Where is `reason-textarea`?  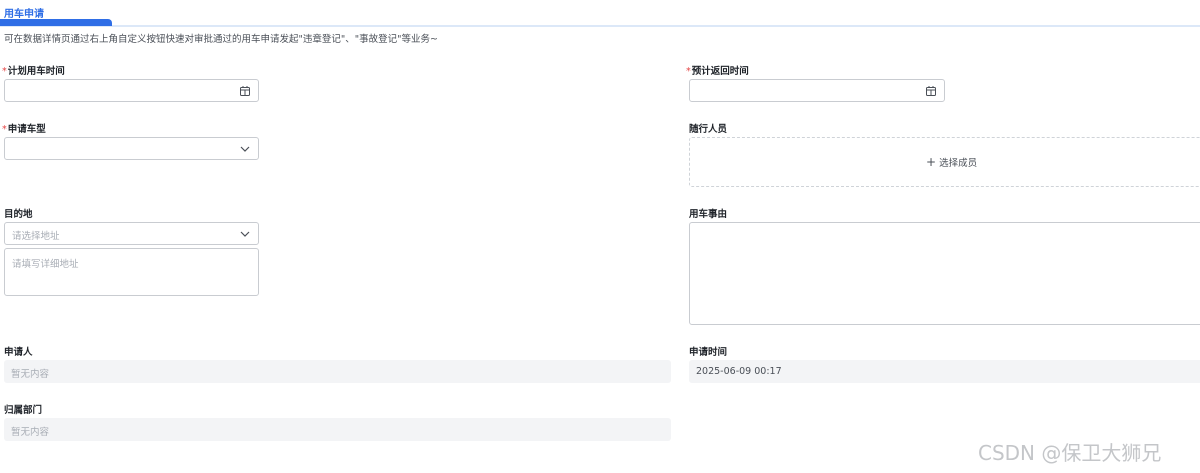 reason-textarea is located at coordinates (944, 273).